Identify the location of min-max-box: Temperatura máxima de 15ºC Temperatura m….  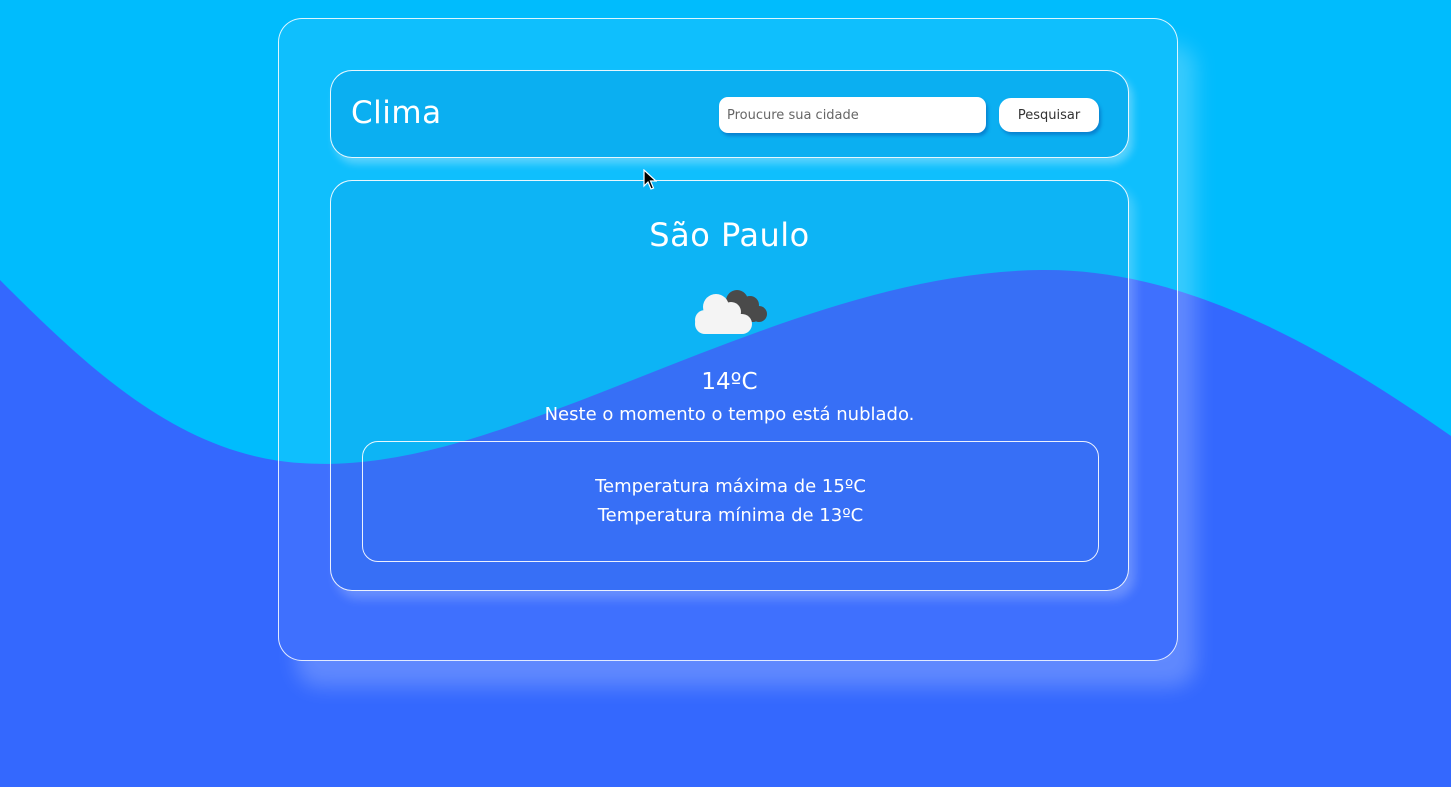
(730, 501).